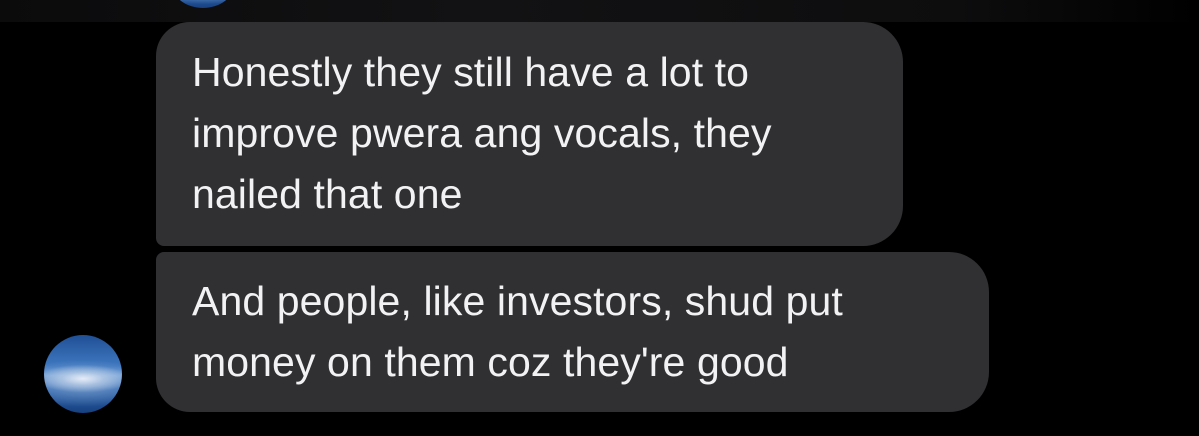 This screenshot has height=436, width=1199. I want to click on message-text-line: improve pwera ang vocals, they, so click(482, 133).